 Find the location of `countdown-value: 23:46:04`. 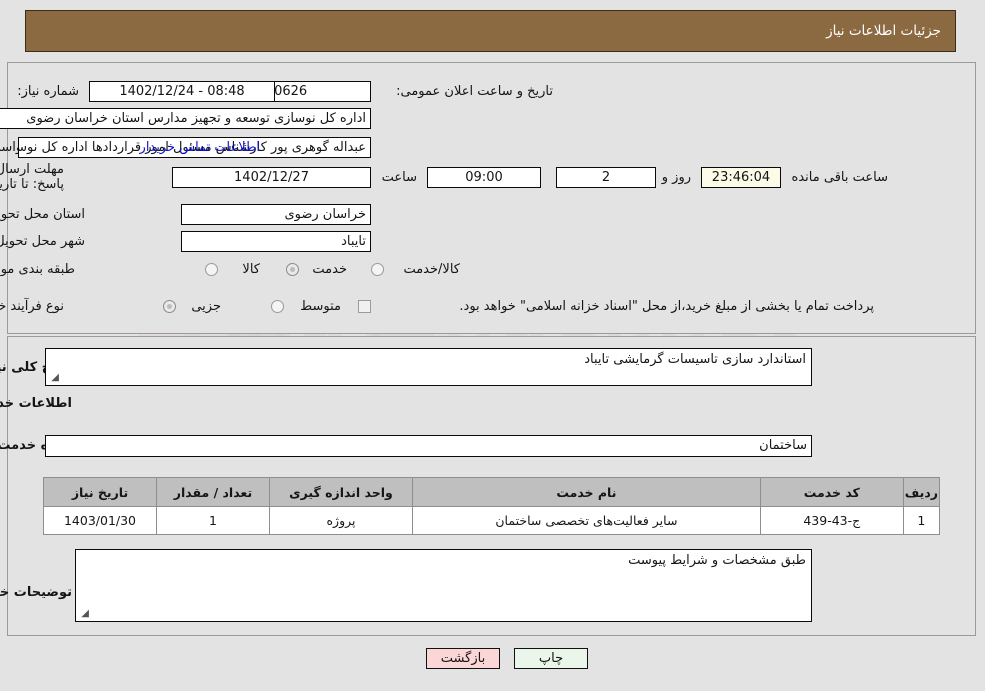

countdown-value: 23:46:04 is located at coordinates (742, 177).